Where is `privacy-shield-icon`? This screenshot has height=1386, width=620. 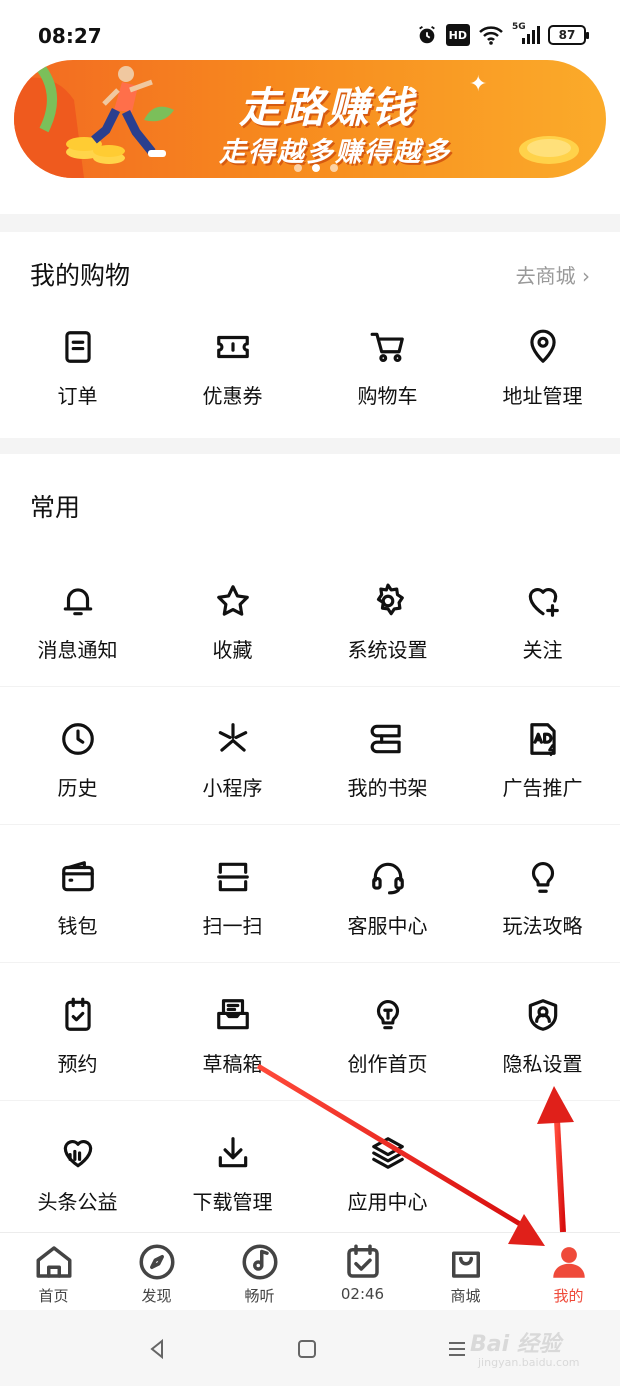
privacy-shield-icon is located at coordinates (543, 1015).